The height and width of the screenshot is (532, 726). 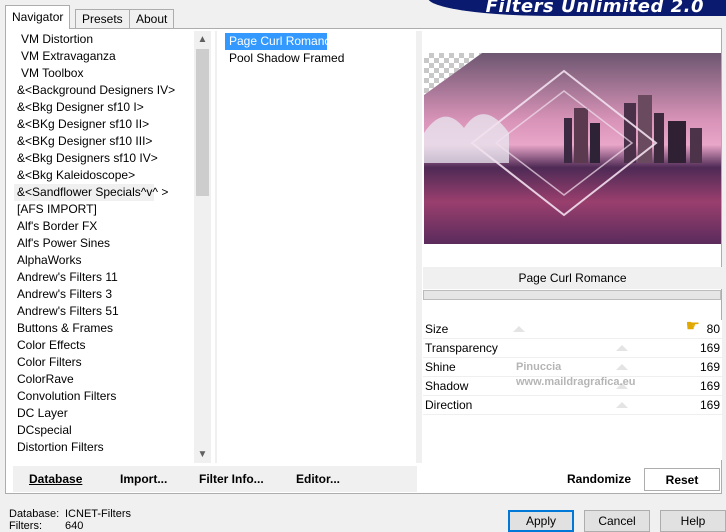 I want to click on list-item: Buttons & Frames, so click(x=112, y=328).